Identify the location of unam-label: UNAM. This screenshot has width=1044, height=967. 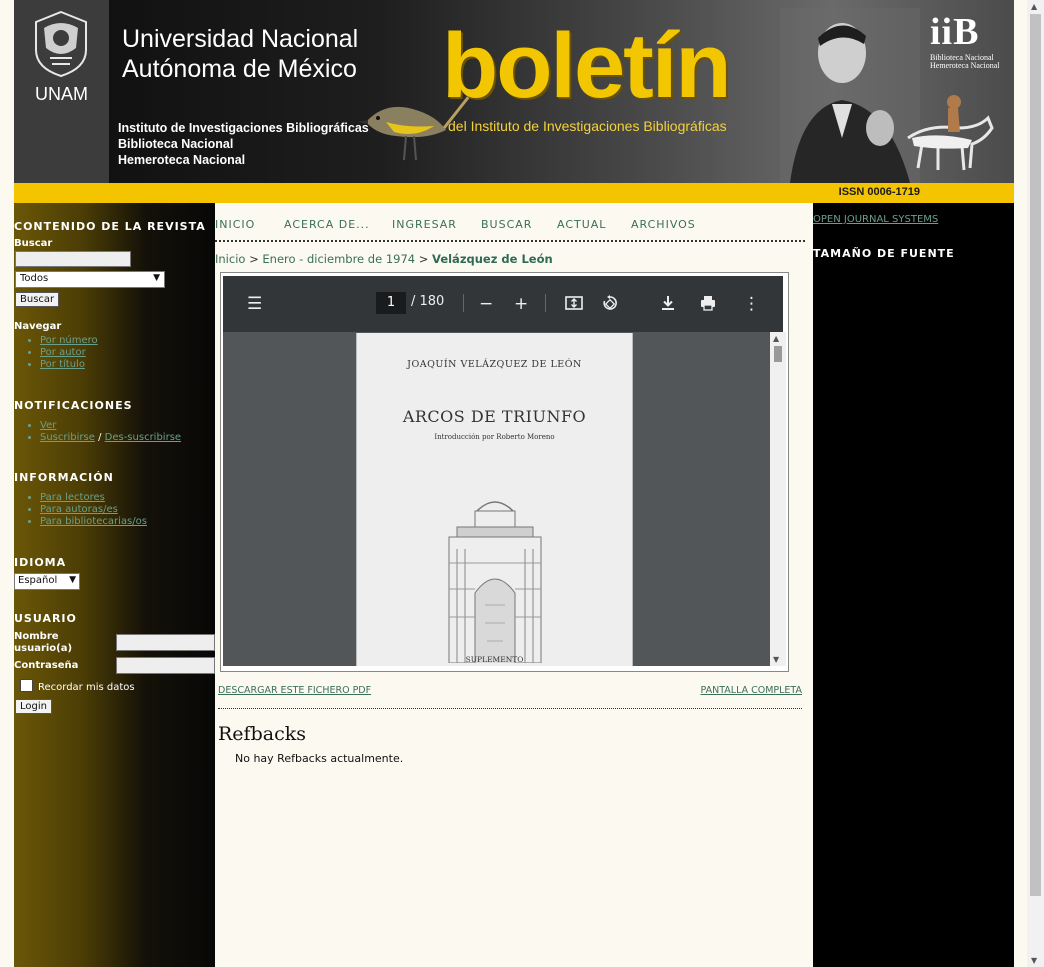
(61, 94).